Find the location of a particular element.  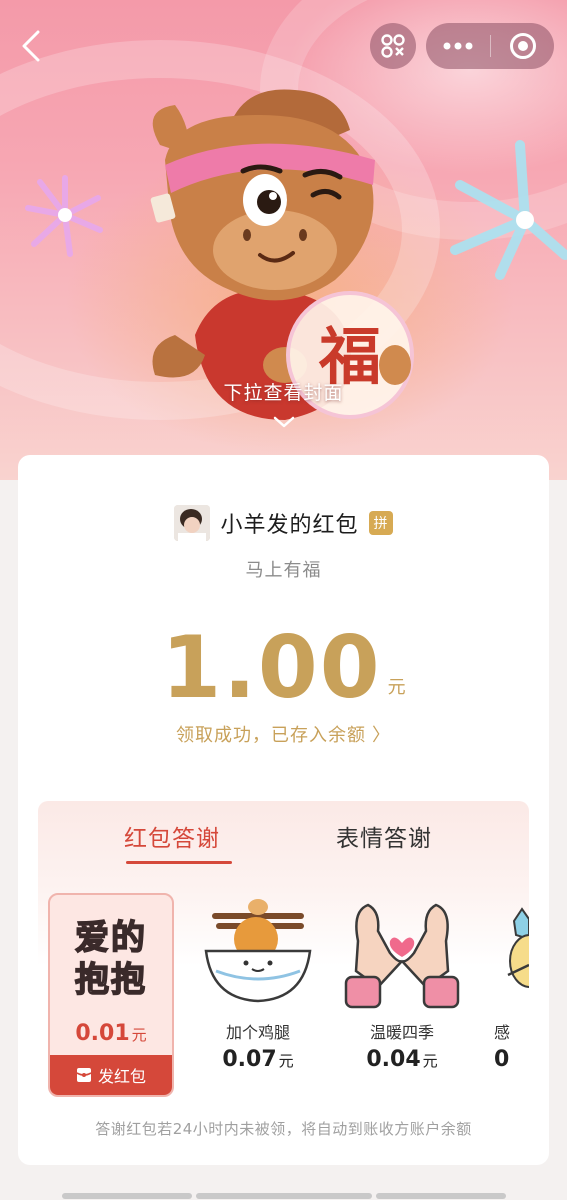

gift-name: 温暖四季 is located at coordinates (401, 1032).